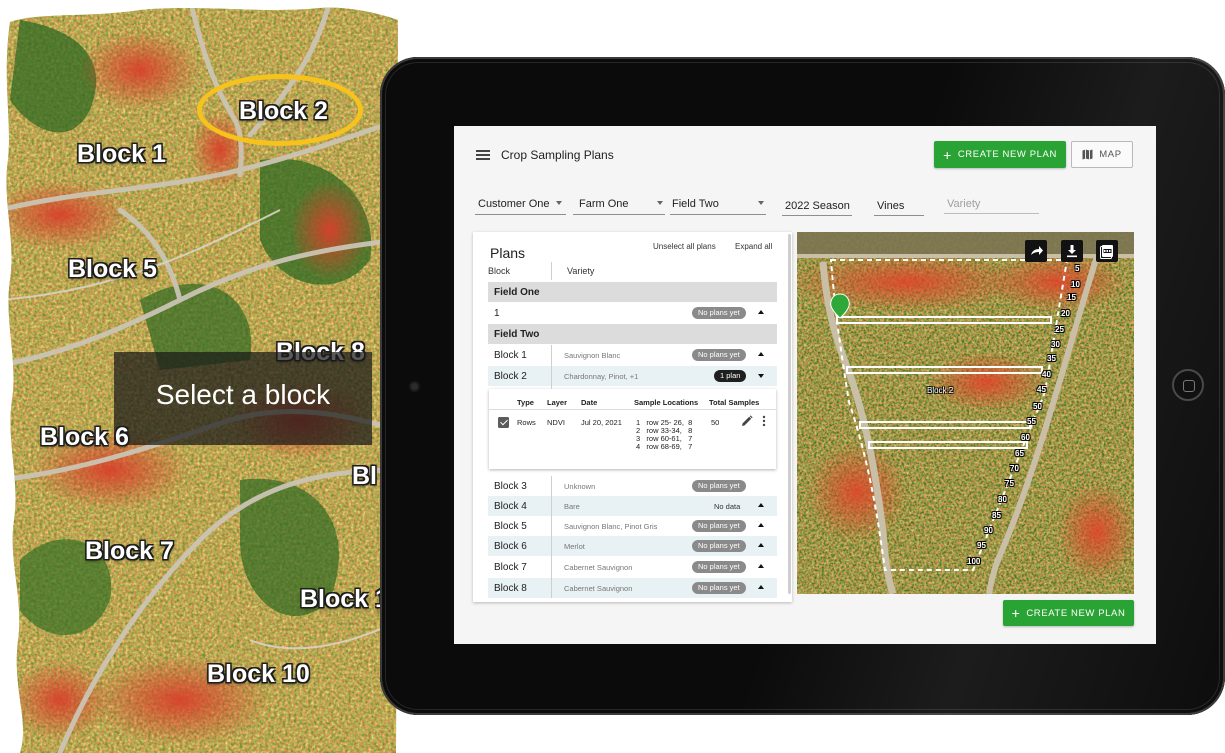  What do you see at coordinates (611, 526) in the screenshot?
I see `variety-text: Sauvignon Blanc, Pinot Gris` at bounding box center [611, 526].